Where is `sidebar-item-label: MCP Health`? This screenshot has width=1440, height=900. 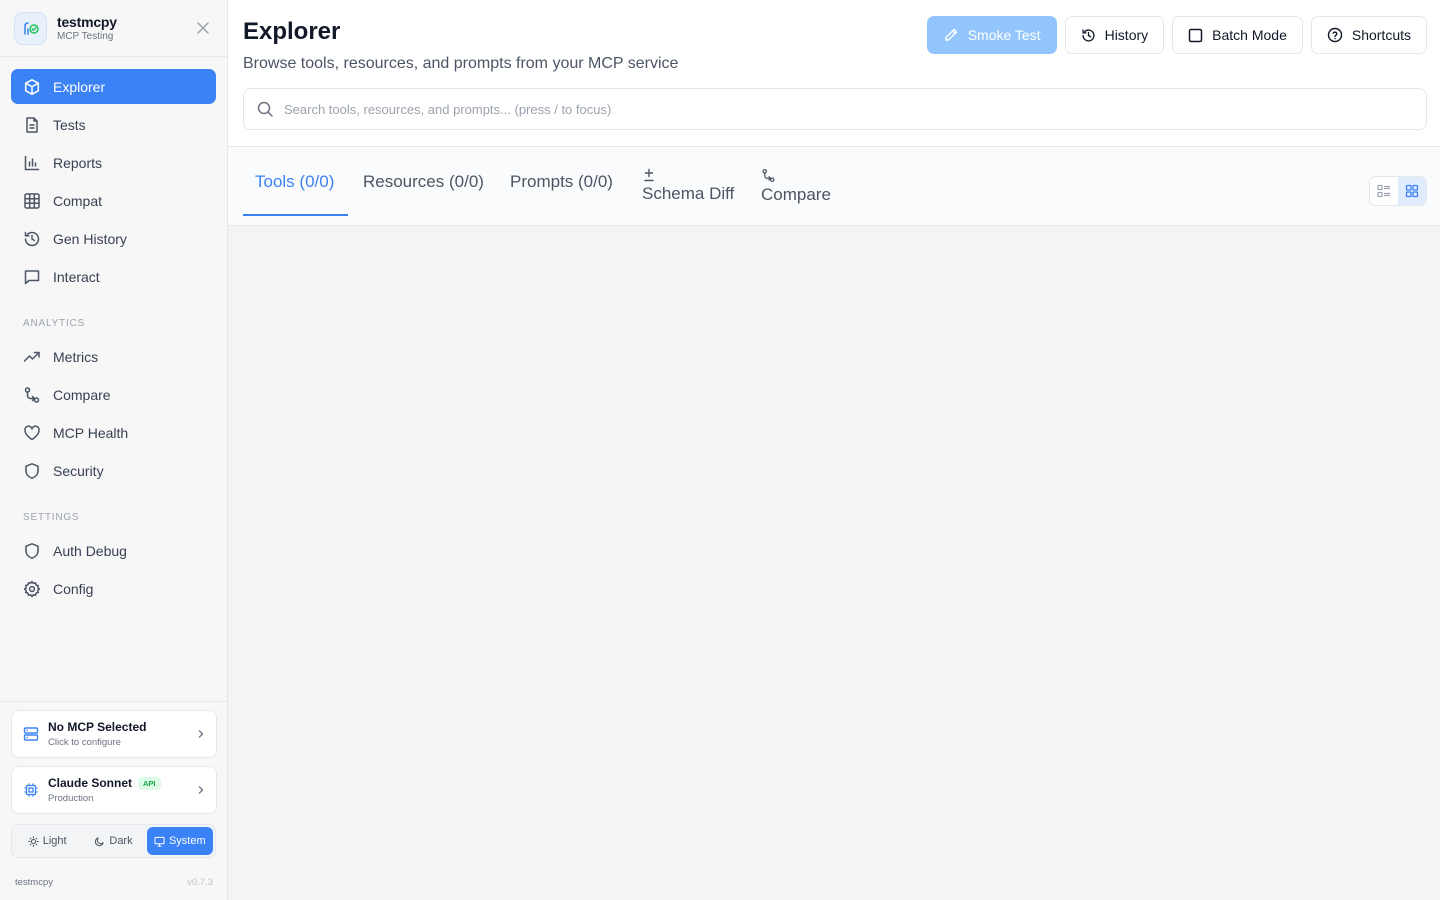 sidebar-item-label: MCP Health is located at coordinates (91, 432).